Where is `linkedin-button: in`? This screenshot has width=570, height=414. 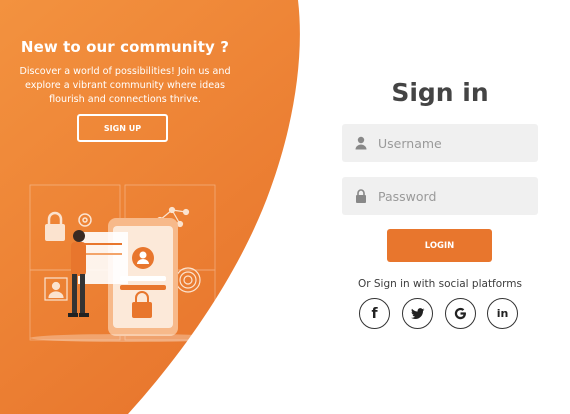 linkedin-button: in is located at coordinates (502, 313).